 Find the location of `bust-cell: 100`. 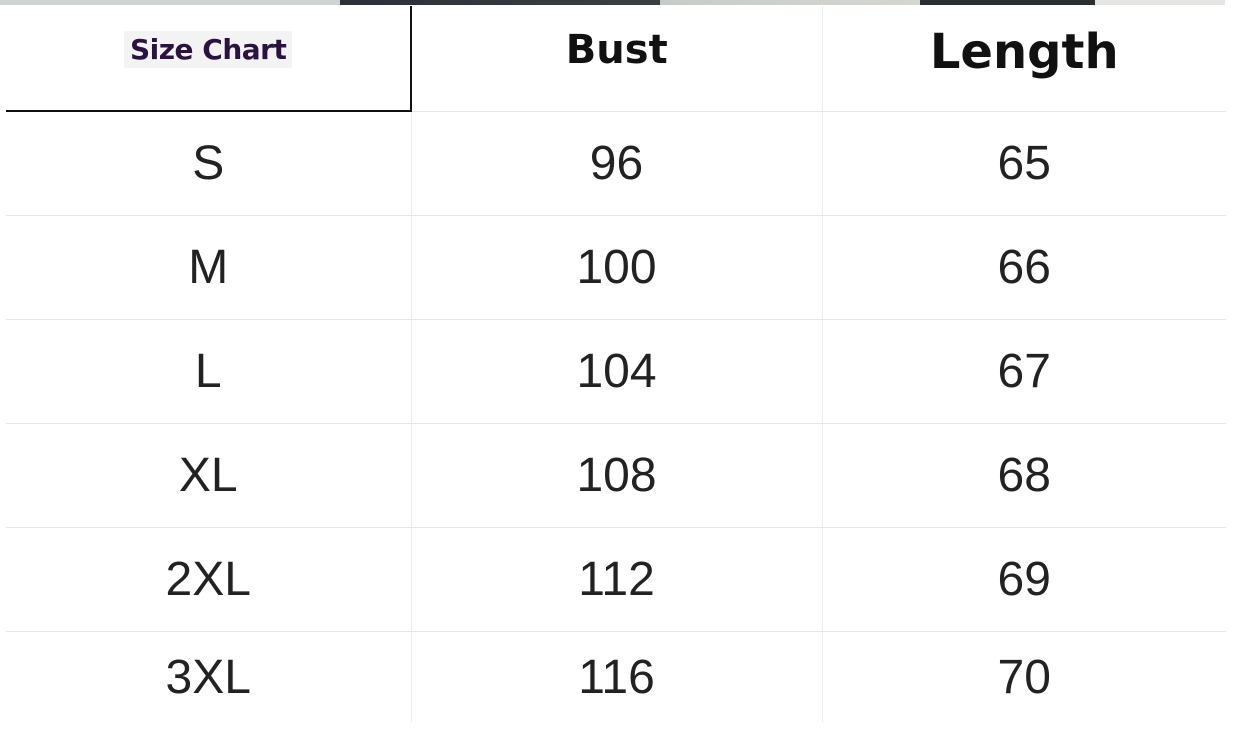

bust-cell: 100 is located at coordinates (617, 267).